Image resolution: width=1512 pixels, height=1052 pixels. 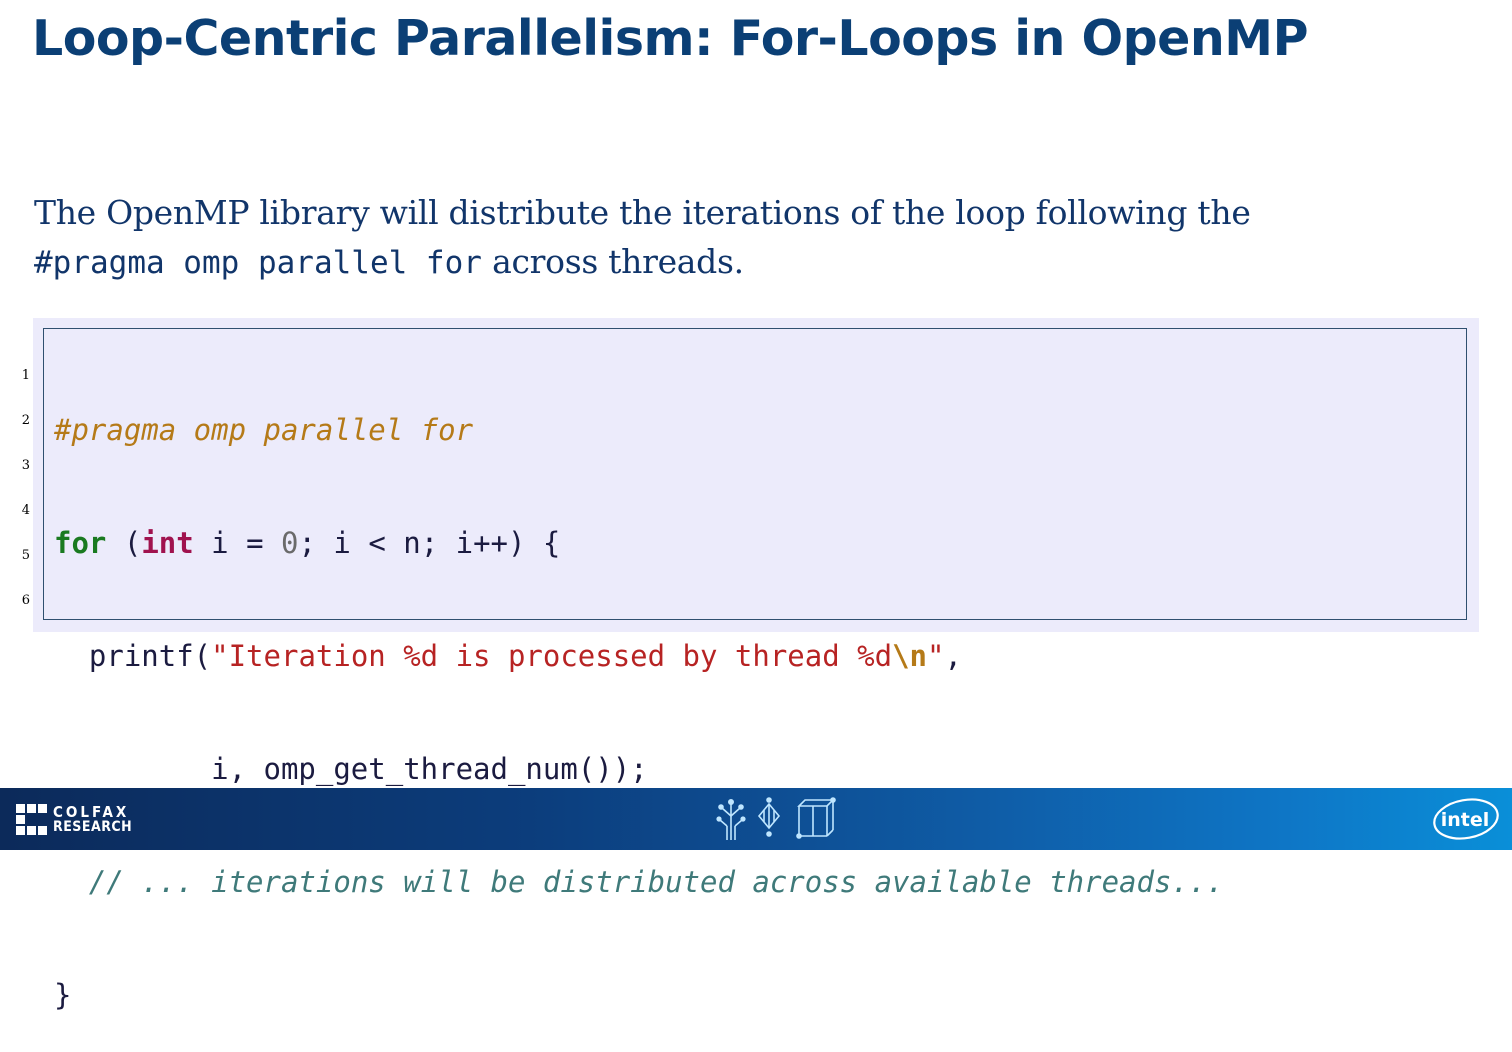 I want to click on body-line-2-rest: across threads., so click(x=612, y=261).